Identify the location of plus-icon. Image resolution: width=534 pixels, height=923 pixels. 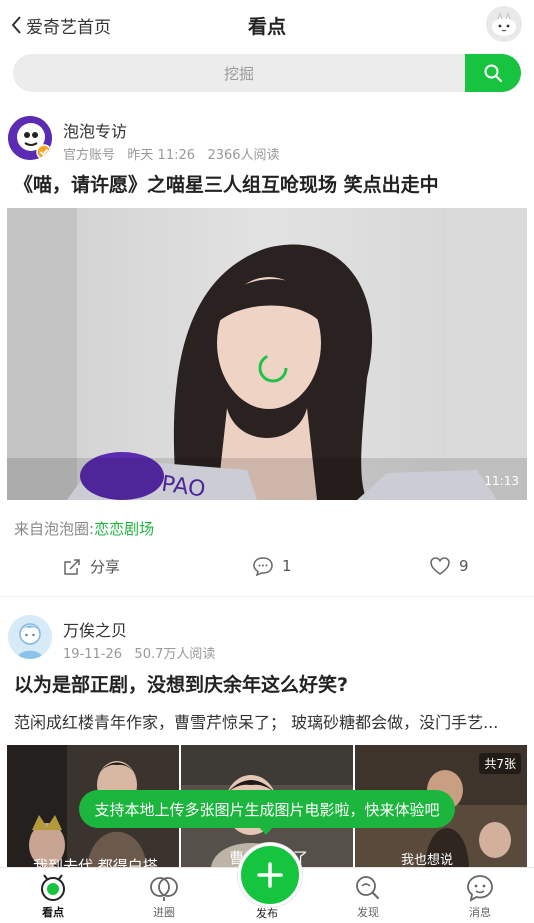
(270, 875).